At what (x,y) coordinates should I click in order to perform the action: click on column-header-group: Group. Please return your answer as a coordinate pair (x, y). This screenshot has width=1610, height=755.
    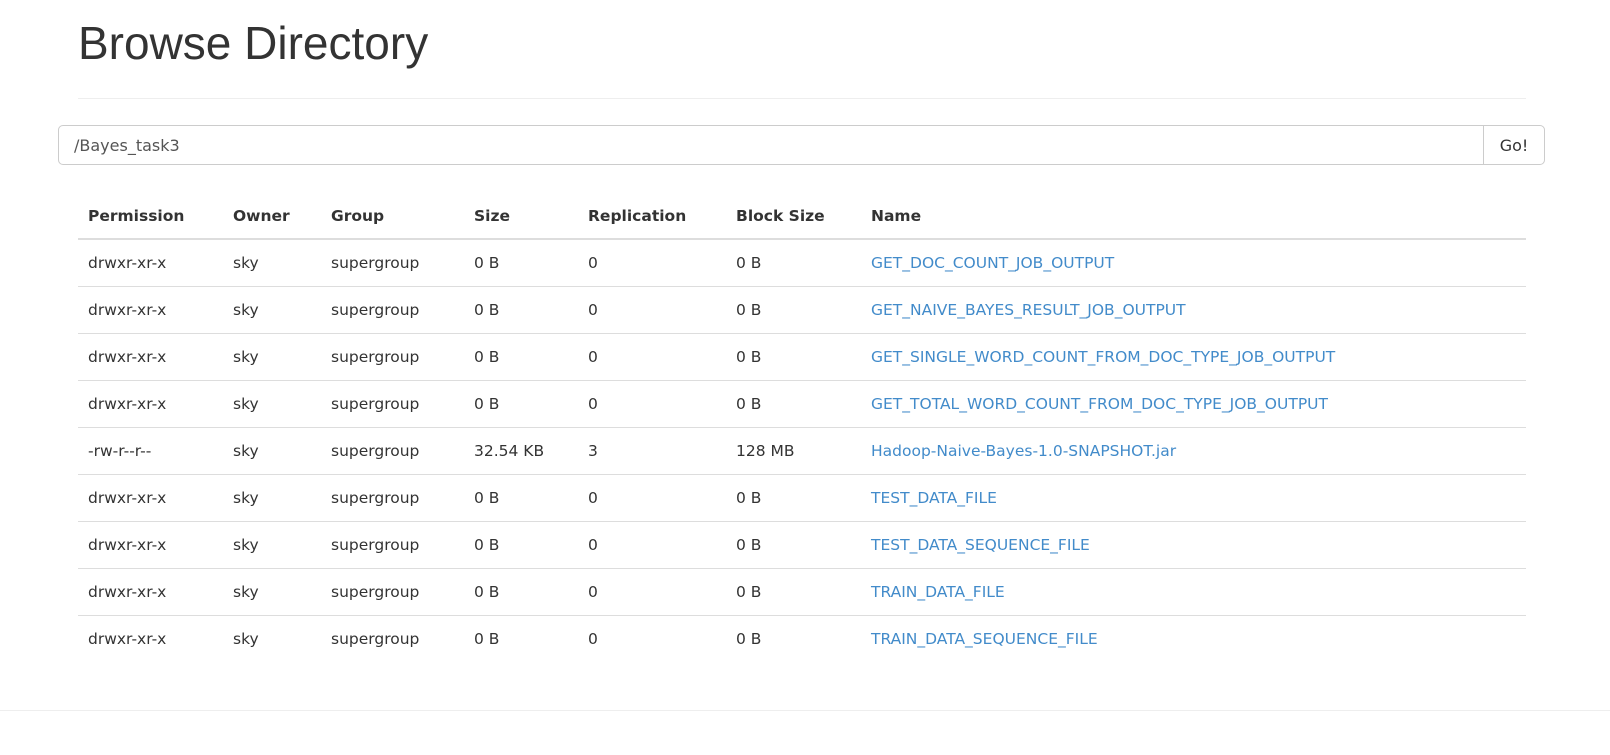
    Looking at the image, I should click on (392, 217).